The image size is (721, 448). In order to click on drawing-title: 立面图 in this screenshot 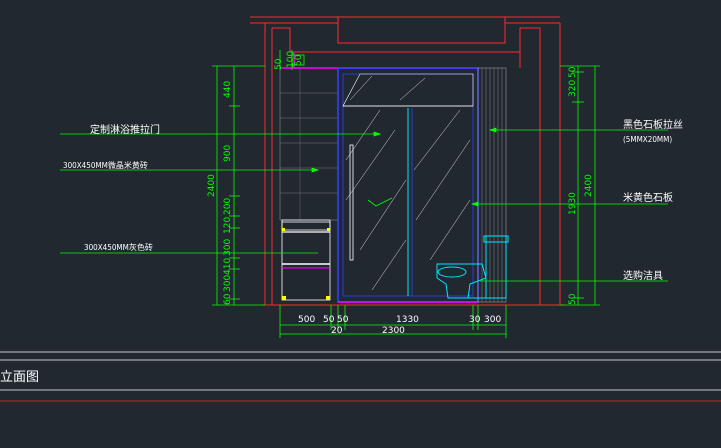, I will do `click(19, 377)`.